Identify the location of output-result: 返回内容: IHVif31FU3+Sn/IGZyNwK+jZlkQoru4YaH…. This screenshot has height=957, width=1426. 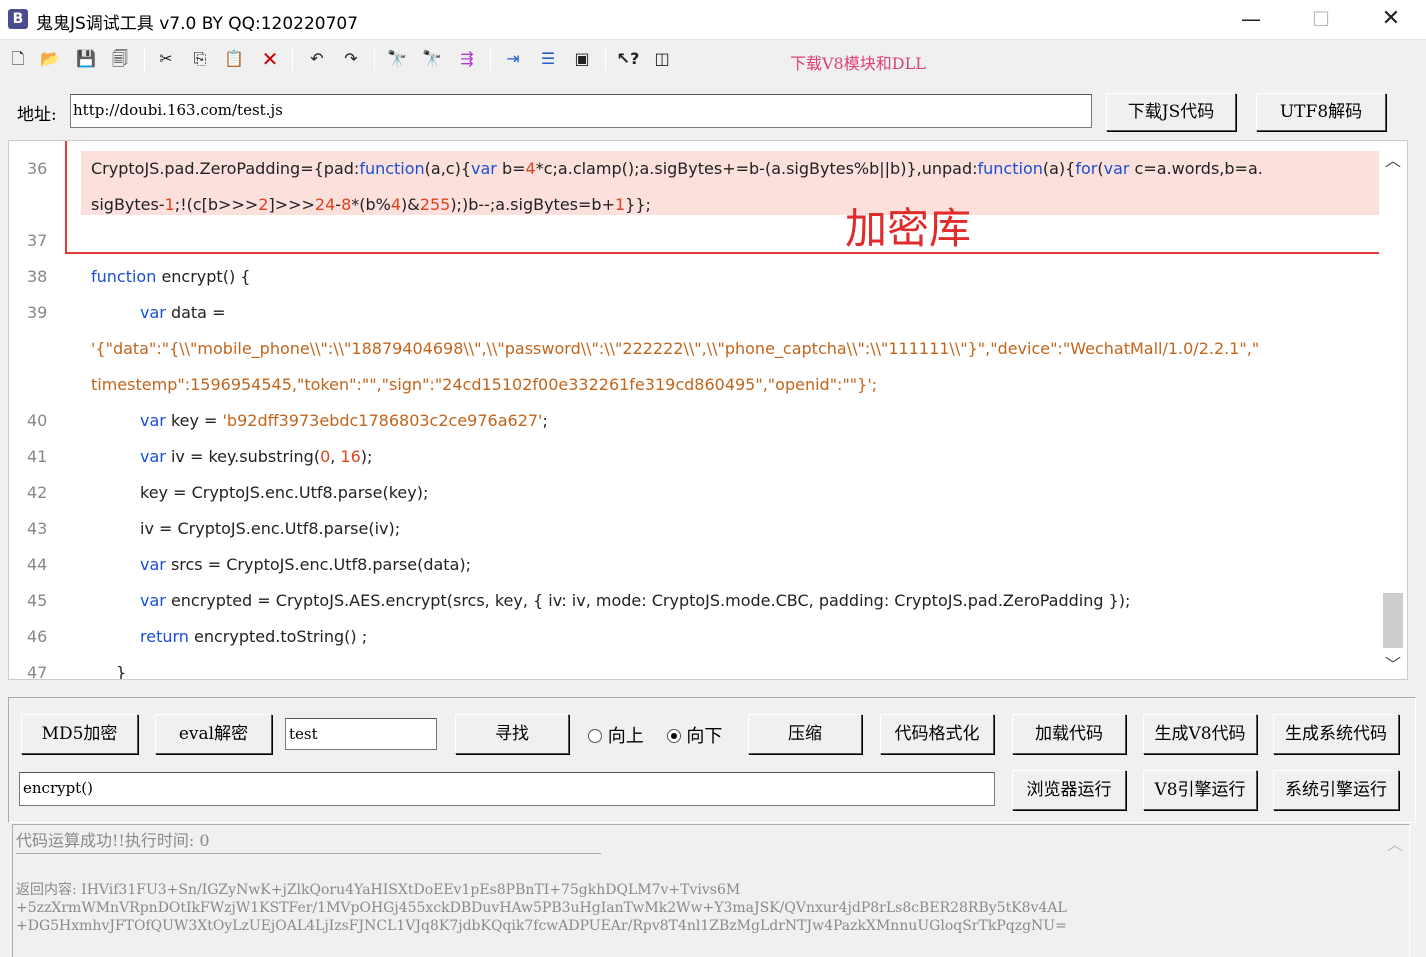
(541, 908).